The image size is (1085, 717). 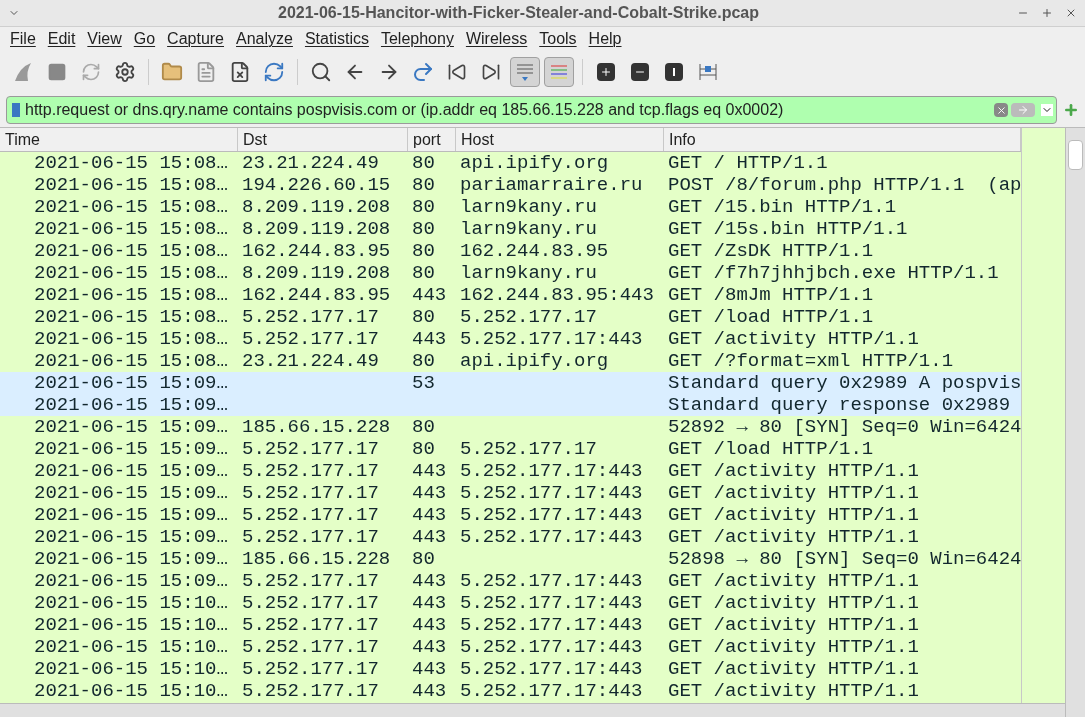 What do you see at coordinates (510, 207) in the screenshot?
I see `packet-row: 2021-06-15 15:08… 8.209.119.208 80 larn9kany.ru GET /15.bin HTTP/1.1` at bounding box center [510, 207].